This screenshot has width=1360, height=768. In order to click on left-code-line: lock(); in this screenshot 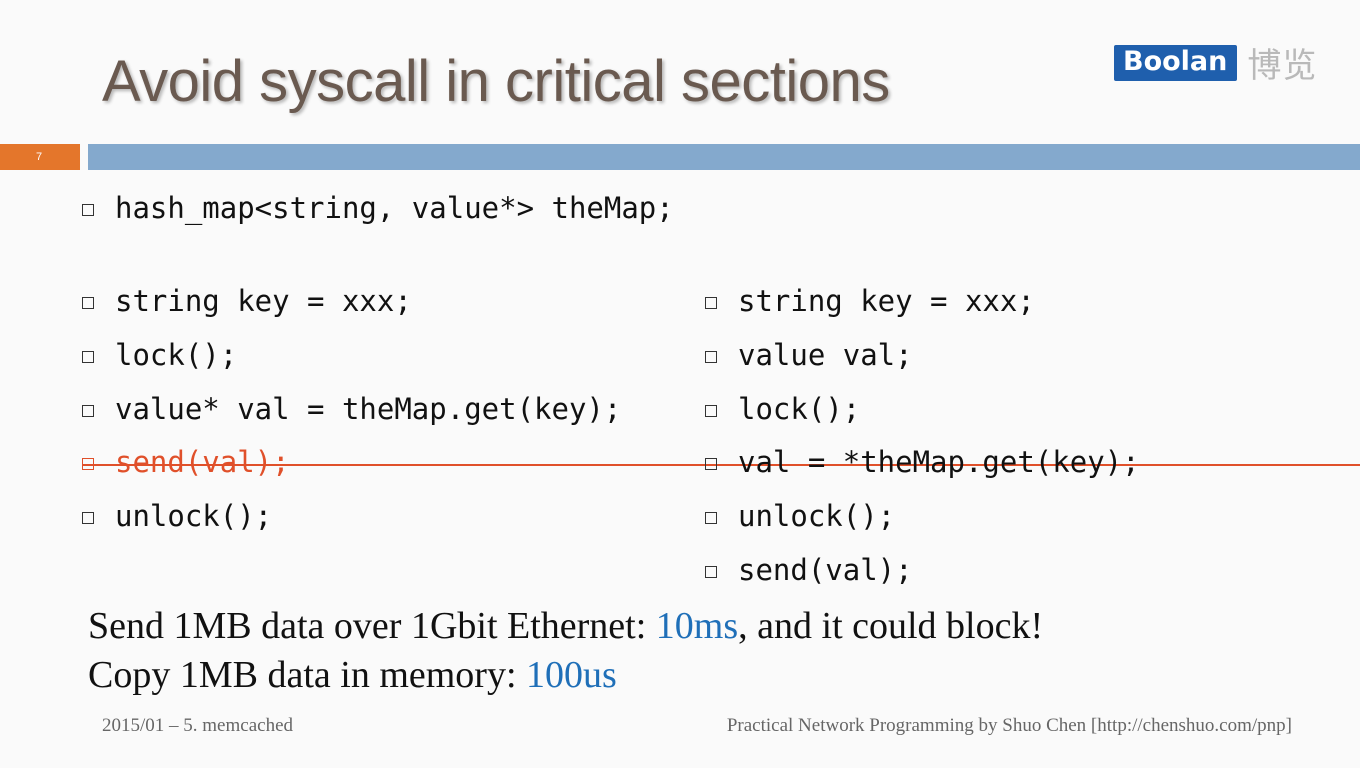, I will do `click(159, 355)`.